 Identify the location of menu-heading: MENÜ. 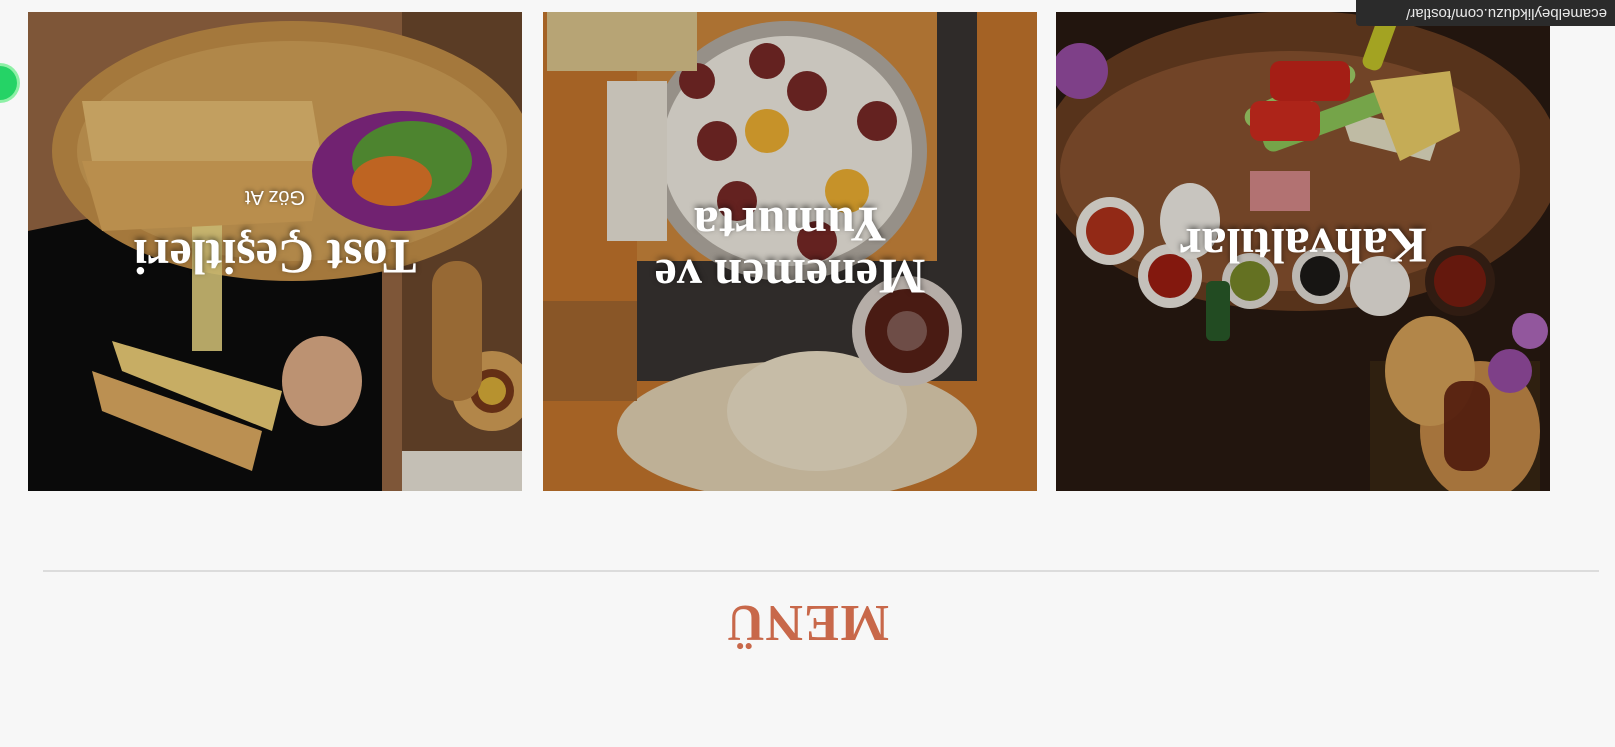
(807, 622).